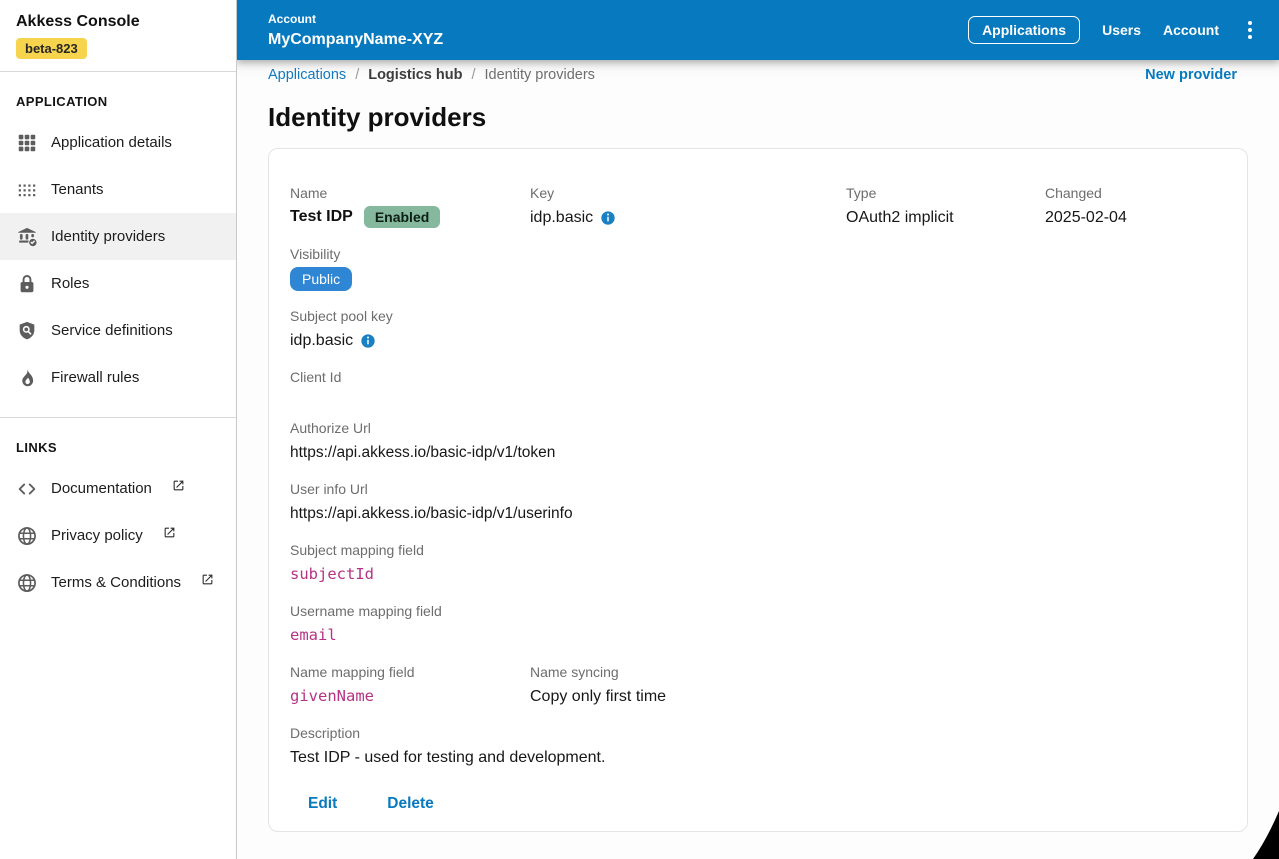  What do you see at coordinates (1073, 193) in the screenshot?
I see `field-label: Changed` at bounding box center [1073, 193].